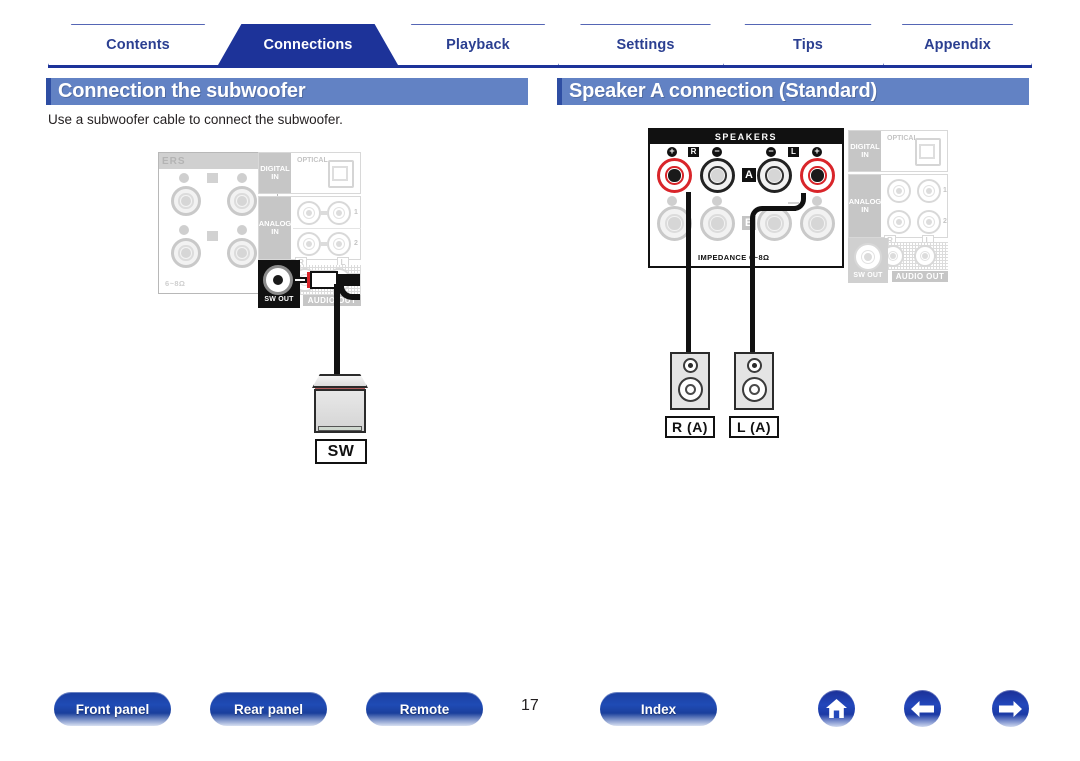  What do you see at coordinates (340, 428) in the screenshot?
I see `subwoofer-port` at bounding box center [340, 428].